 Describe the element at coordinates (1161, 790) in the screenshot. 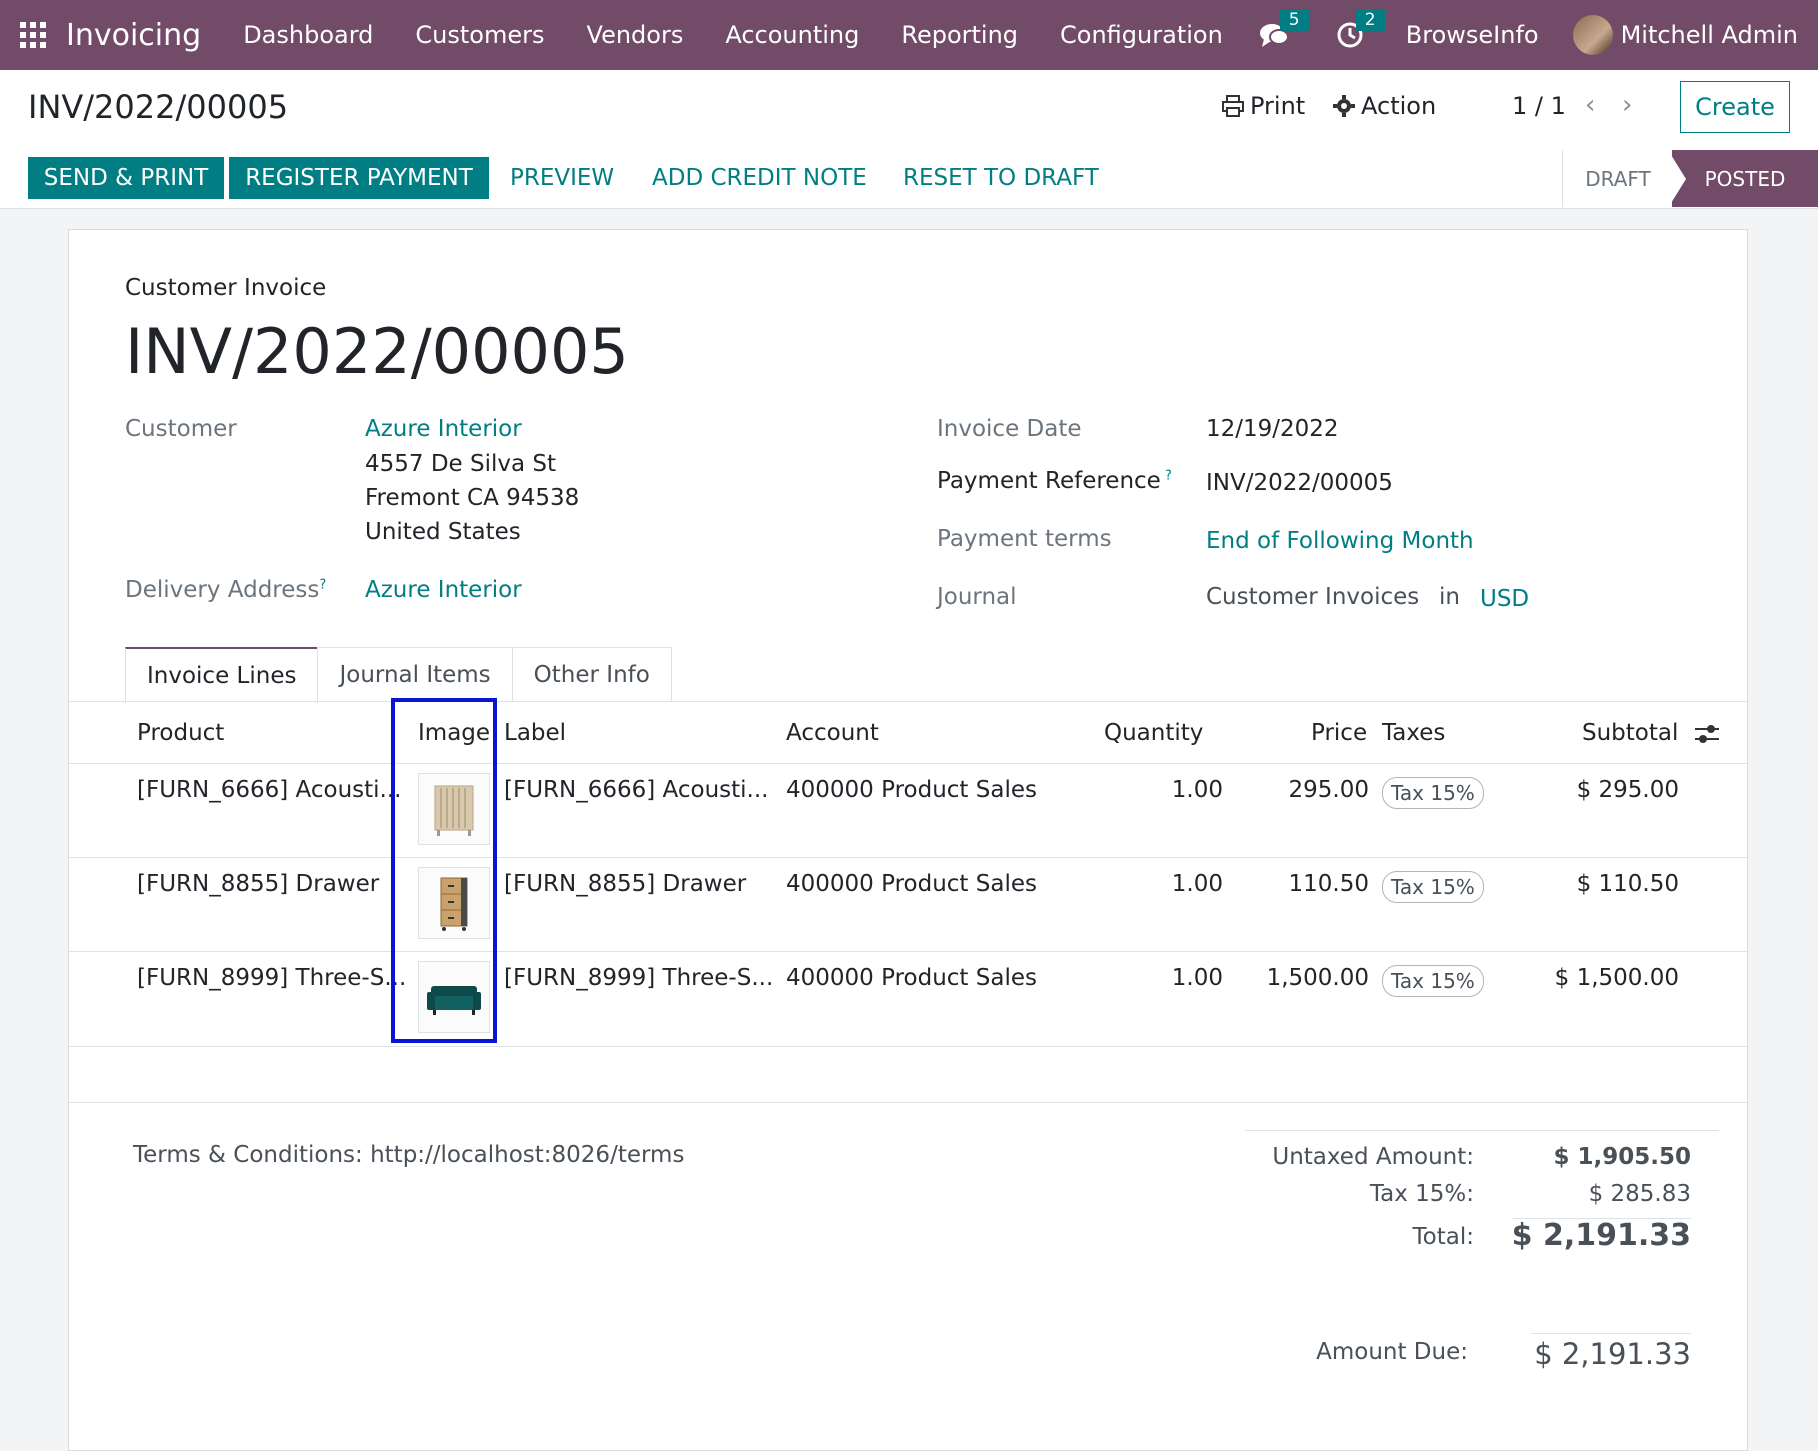

I see `row-1-quantity: 1.00` at that location.